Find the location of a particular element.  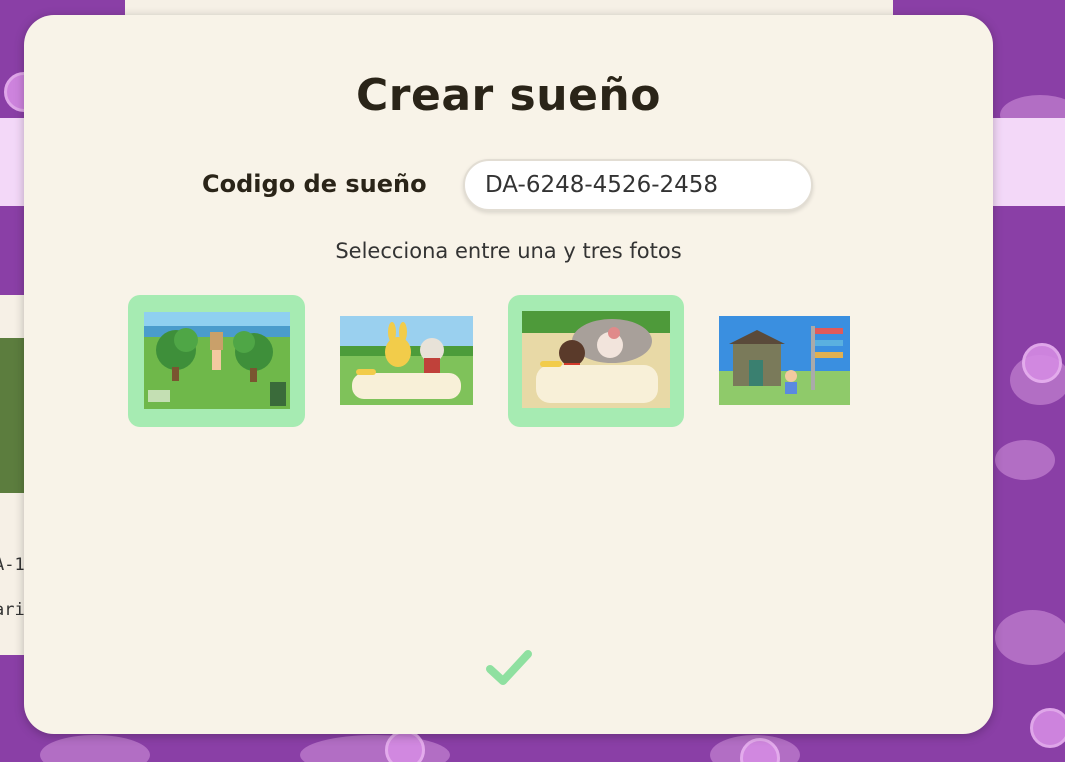

photo-thumbnail-villager-chat is located at coordinates (596, 359).